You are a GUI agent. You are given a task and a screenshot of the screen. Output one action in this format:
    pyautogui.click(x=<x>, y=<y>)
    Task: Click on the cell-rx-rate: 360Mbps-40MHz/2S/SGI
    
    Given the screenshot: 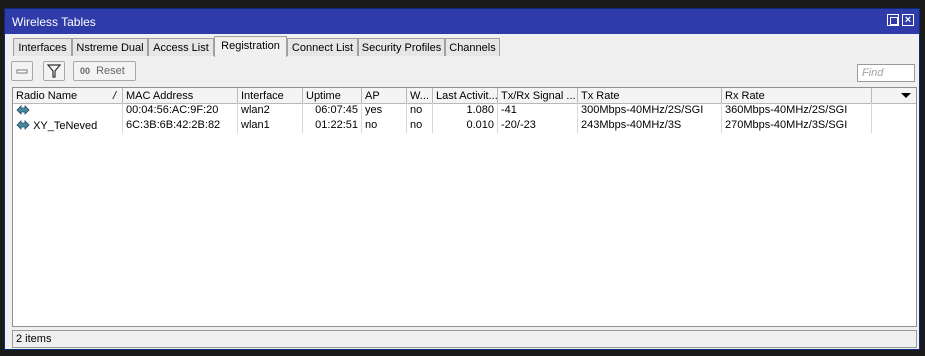 What is the action you would take?
    pyautogui.click(x=797, y=110)
    